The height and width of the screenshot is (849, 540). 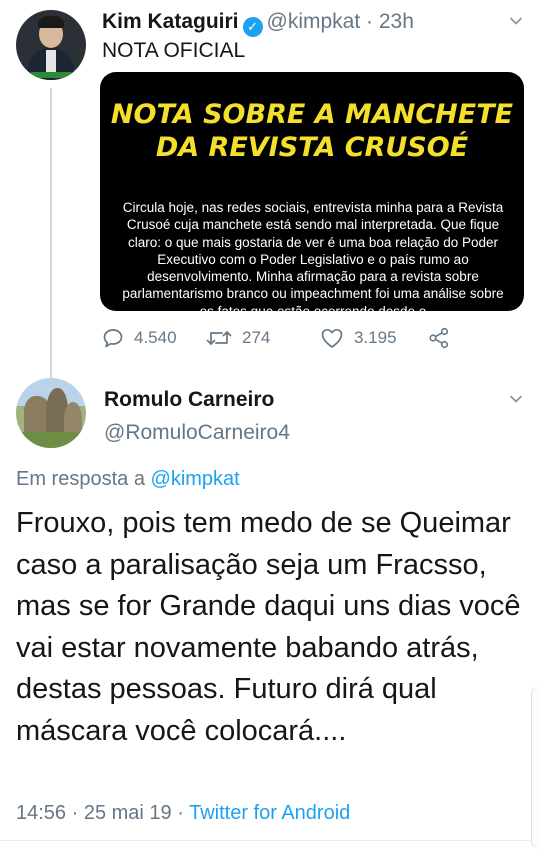 I want to click on tweet-header: Kim Kataguiri ✓ @kimpkat · 23h, so click(x=258, y=23).